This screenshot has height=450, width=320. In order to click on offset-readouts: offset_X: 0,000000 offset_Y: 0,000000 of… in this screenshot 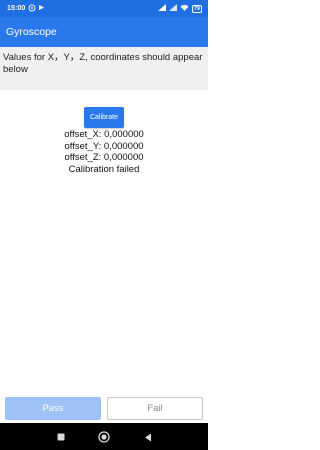, I will do `click(104, 152)`.